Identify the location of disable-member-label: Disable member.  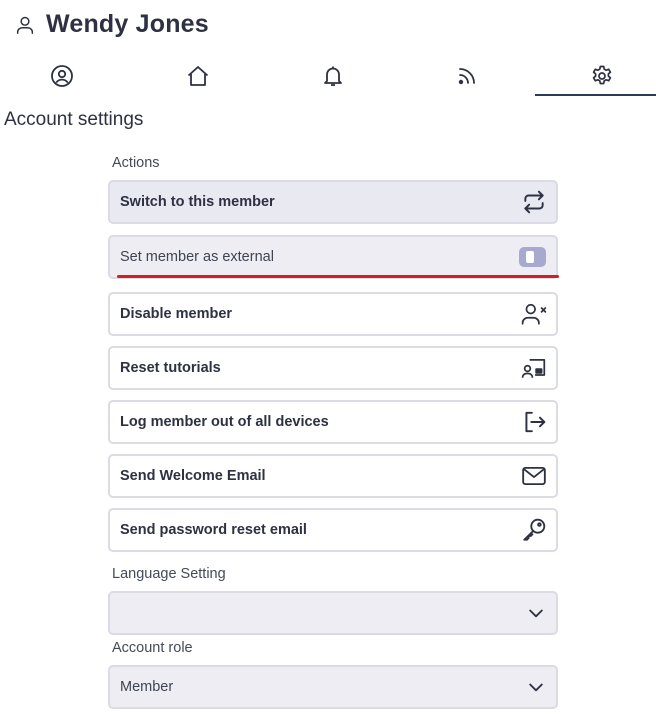
(176, 314).